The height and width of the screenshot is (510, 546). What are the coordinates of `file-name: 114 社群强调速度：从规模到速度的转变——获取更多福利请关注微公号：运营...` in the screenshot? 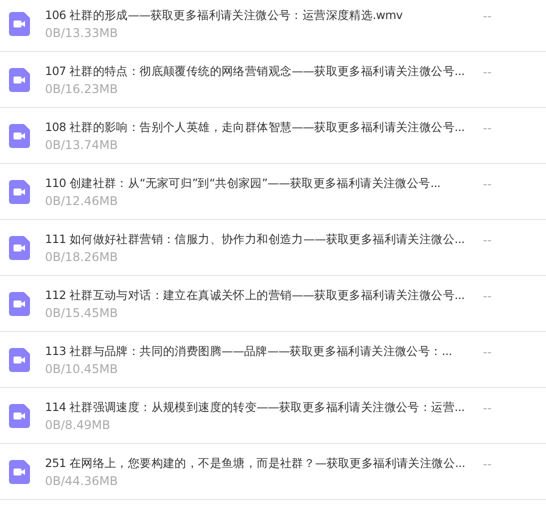 It's located at (255, 407).